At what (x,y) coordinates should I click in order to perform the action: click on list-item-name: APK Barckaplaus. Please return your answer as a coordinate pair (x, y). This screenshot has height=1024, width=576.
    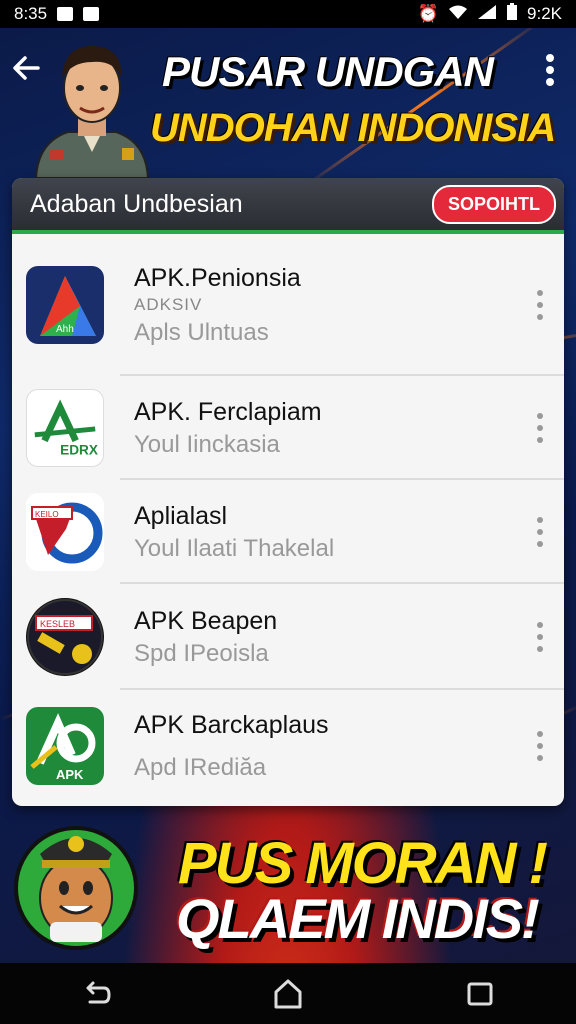
    Looking at the image, I should click on (231, 724).